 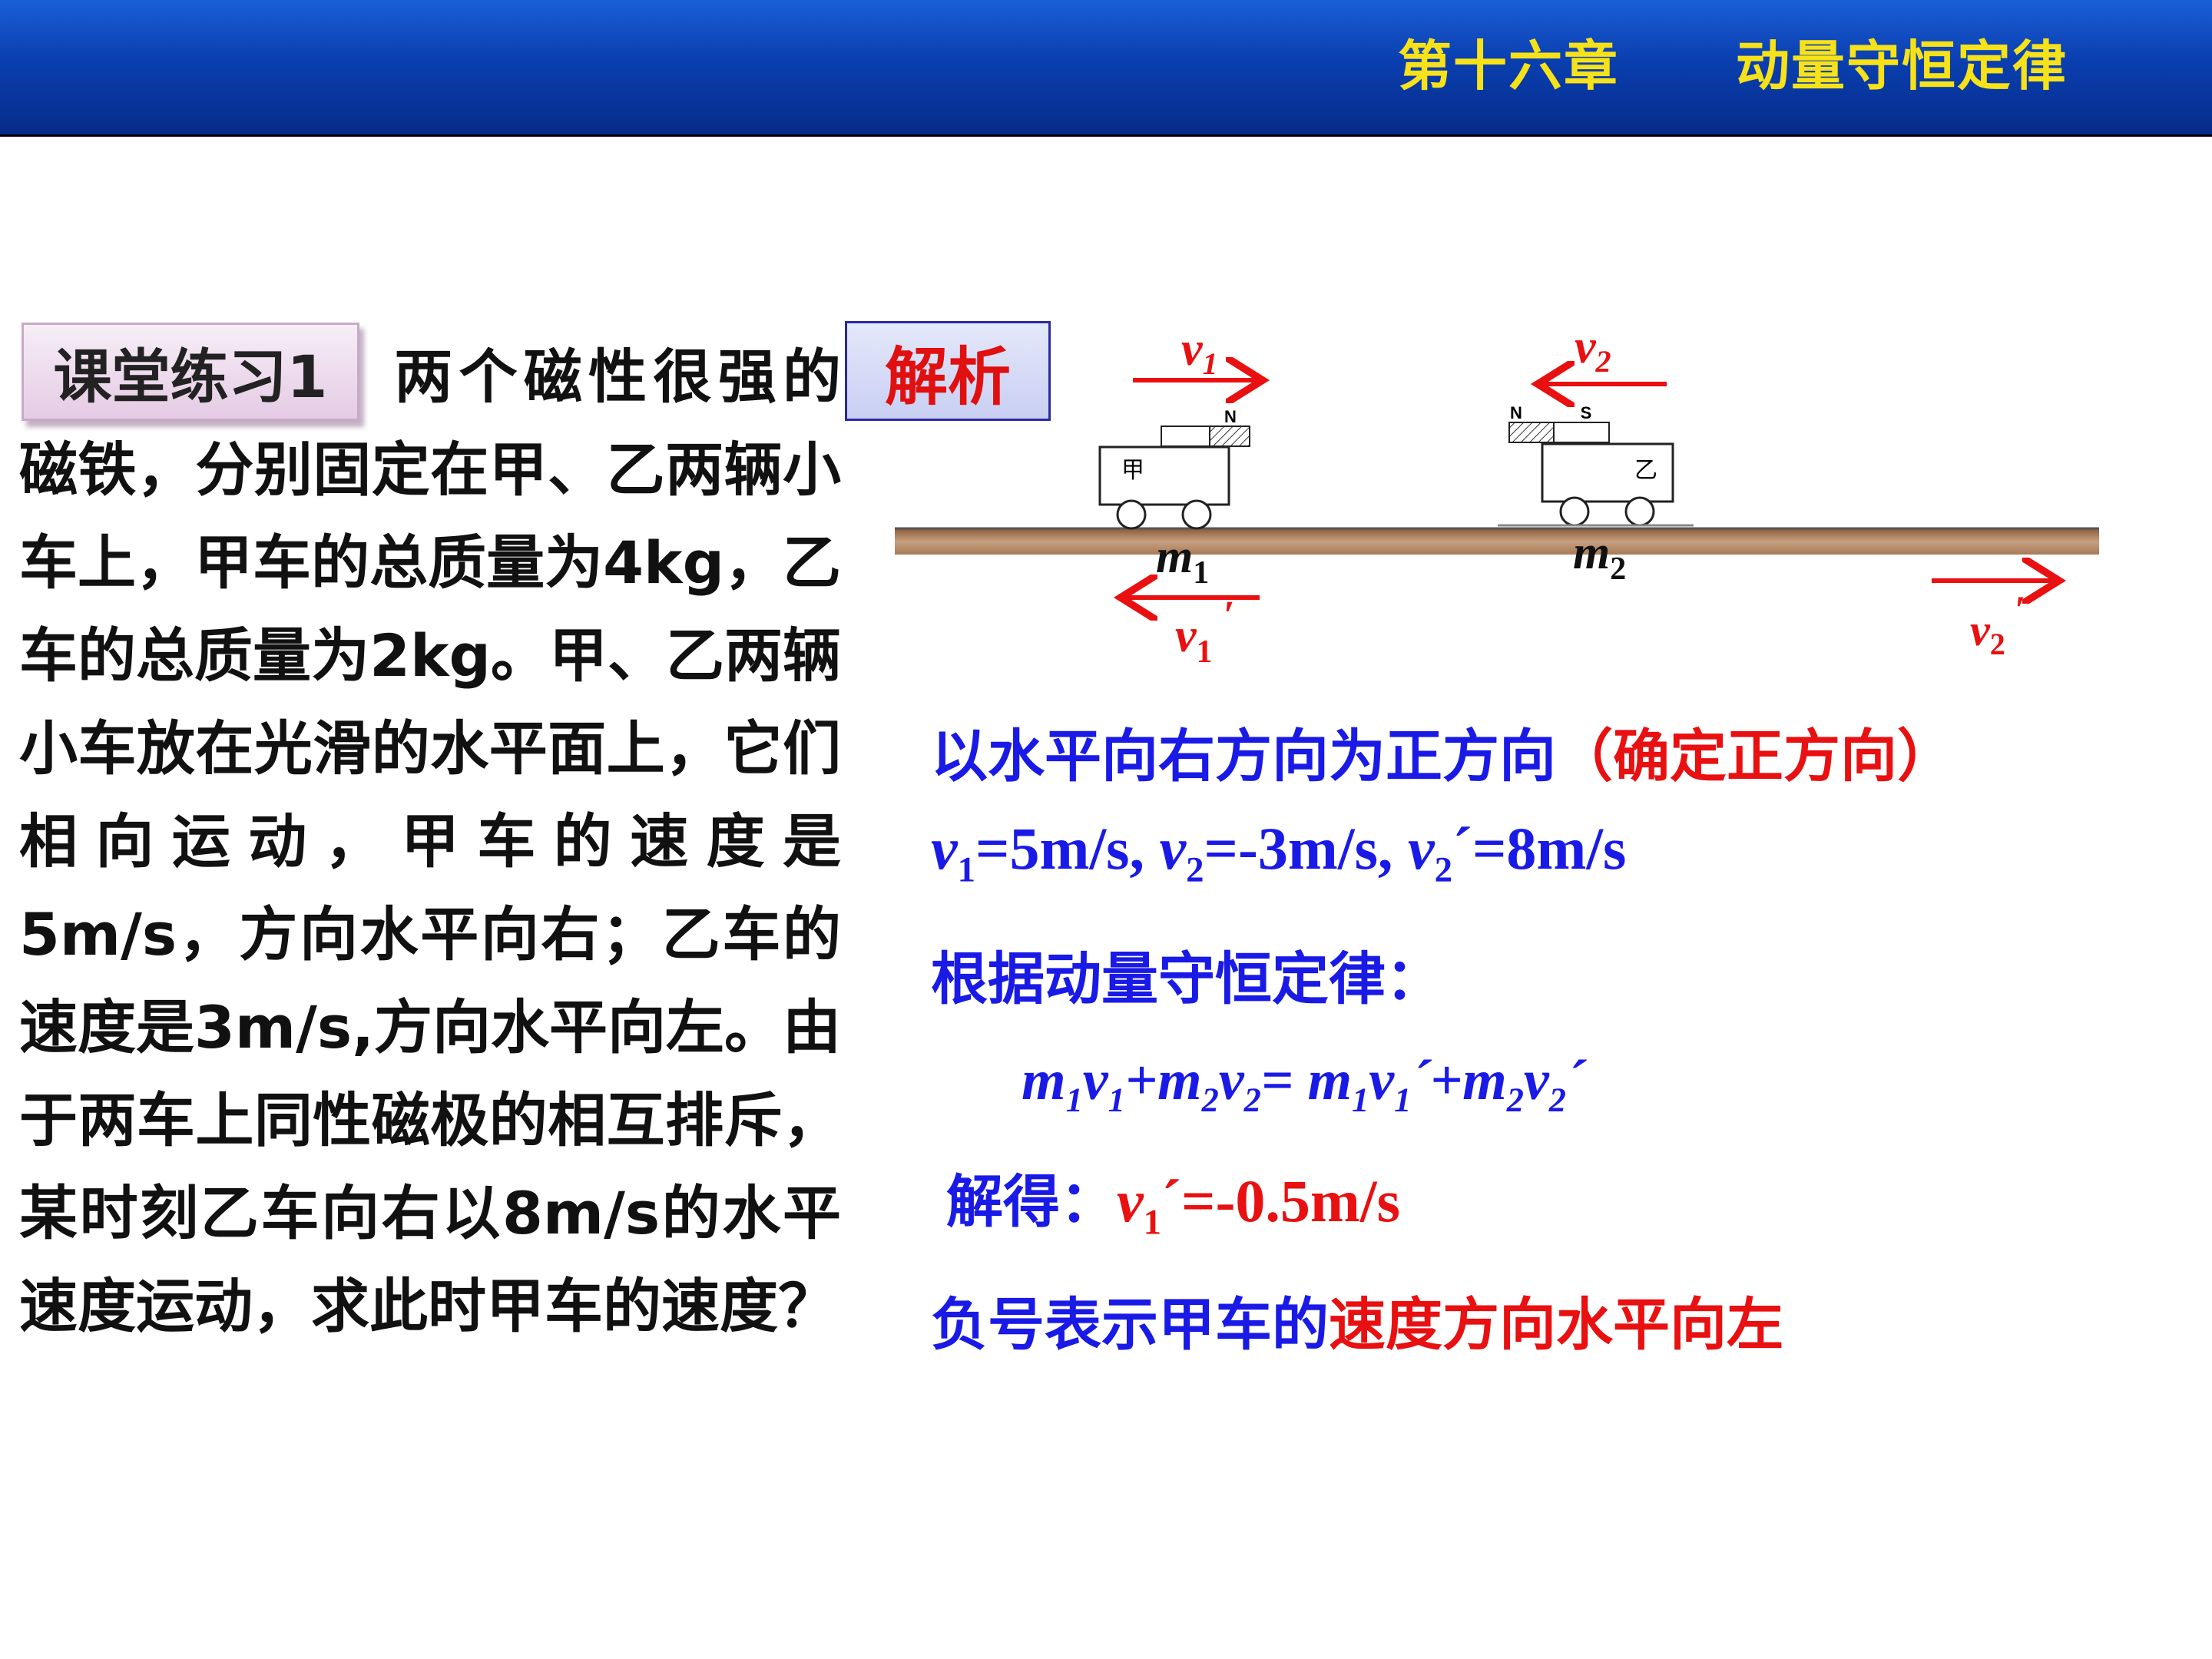 I want to click on result-label: 解得：, so click(x=1031, y=1202).